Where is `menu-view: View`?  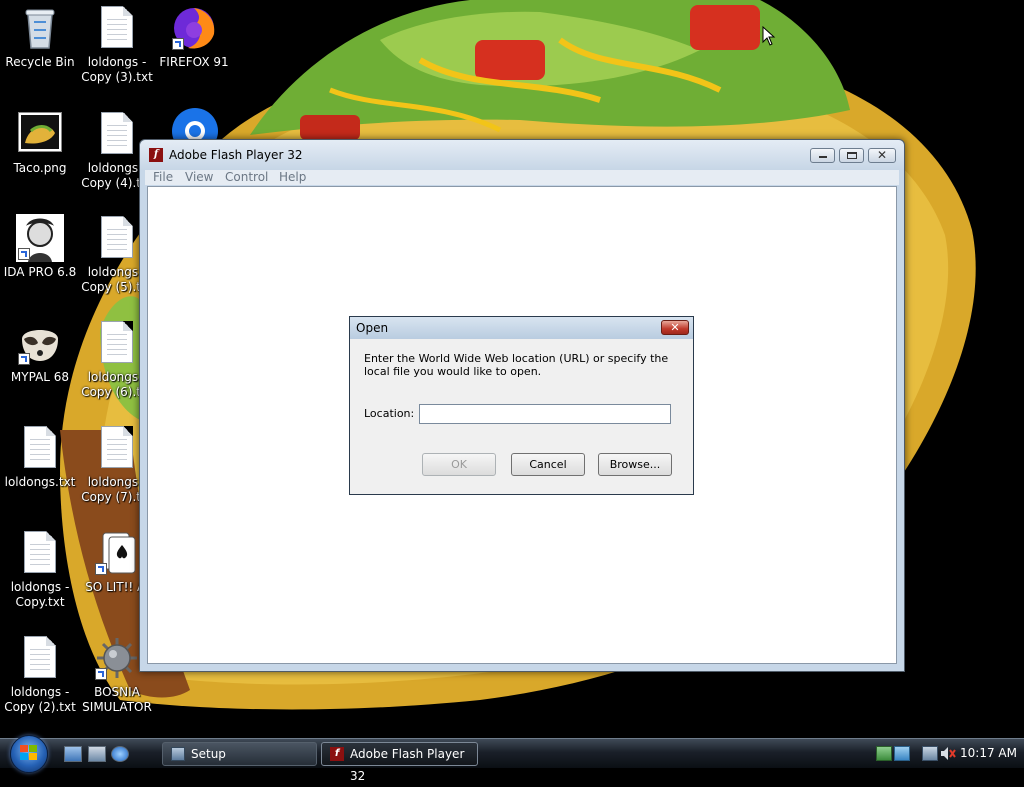
menu-view: View is located at coordinates (199, 177).